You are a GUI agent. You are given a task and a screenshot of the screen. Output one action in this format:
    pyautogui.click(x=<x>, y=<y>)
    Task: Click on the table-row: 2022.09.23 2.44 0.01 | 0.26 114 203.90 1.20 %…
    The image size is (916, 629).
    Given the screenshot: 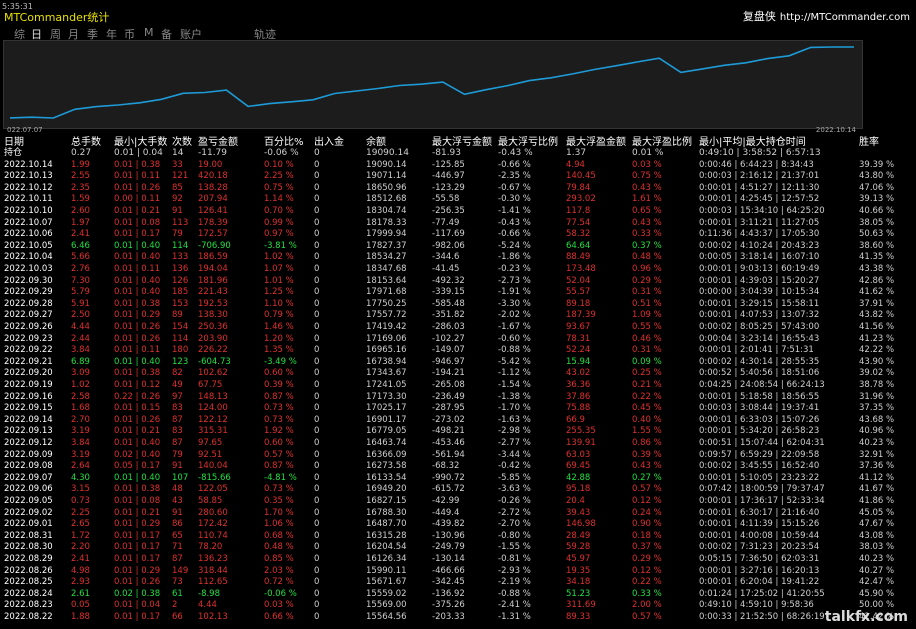 What is the action you would take?
    pyautogui.click(x=458, y=339)
    